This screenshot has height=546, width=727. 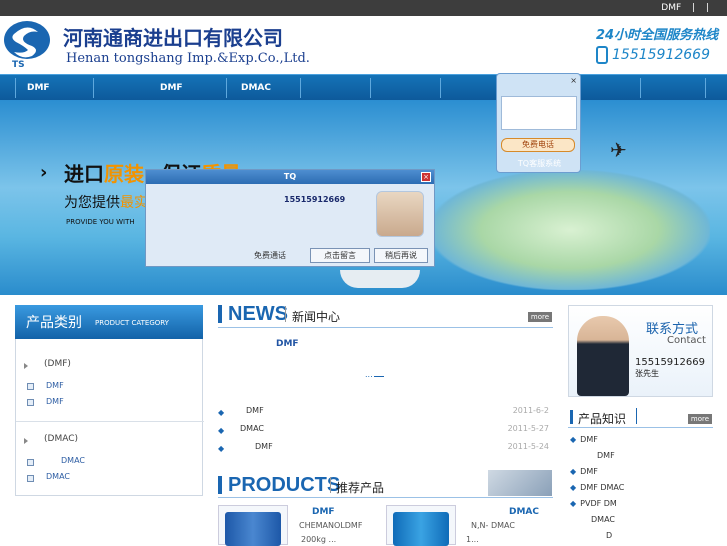 I want to click on knowledge-title: 产品知识, so click(x=602, y=419).